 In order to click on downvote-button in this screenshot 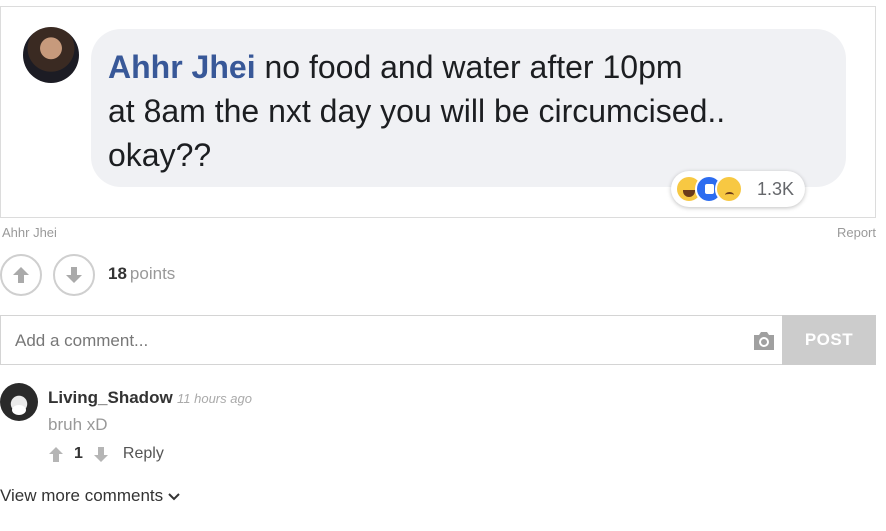, I will do `click(74, 275)`.